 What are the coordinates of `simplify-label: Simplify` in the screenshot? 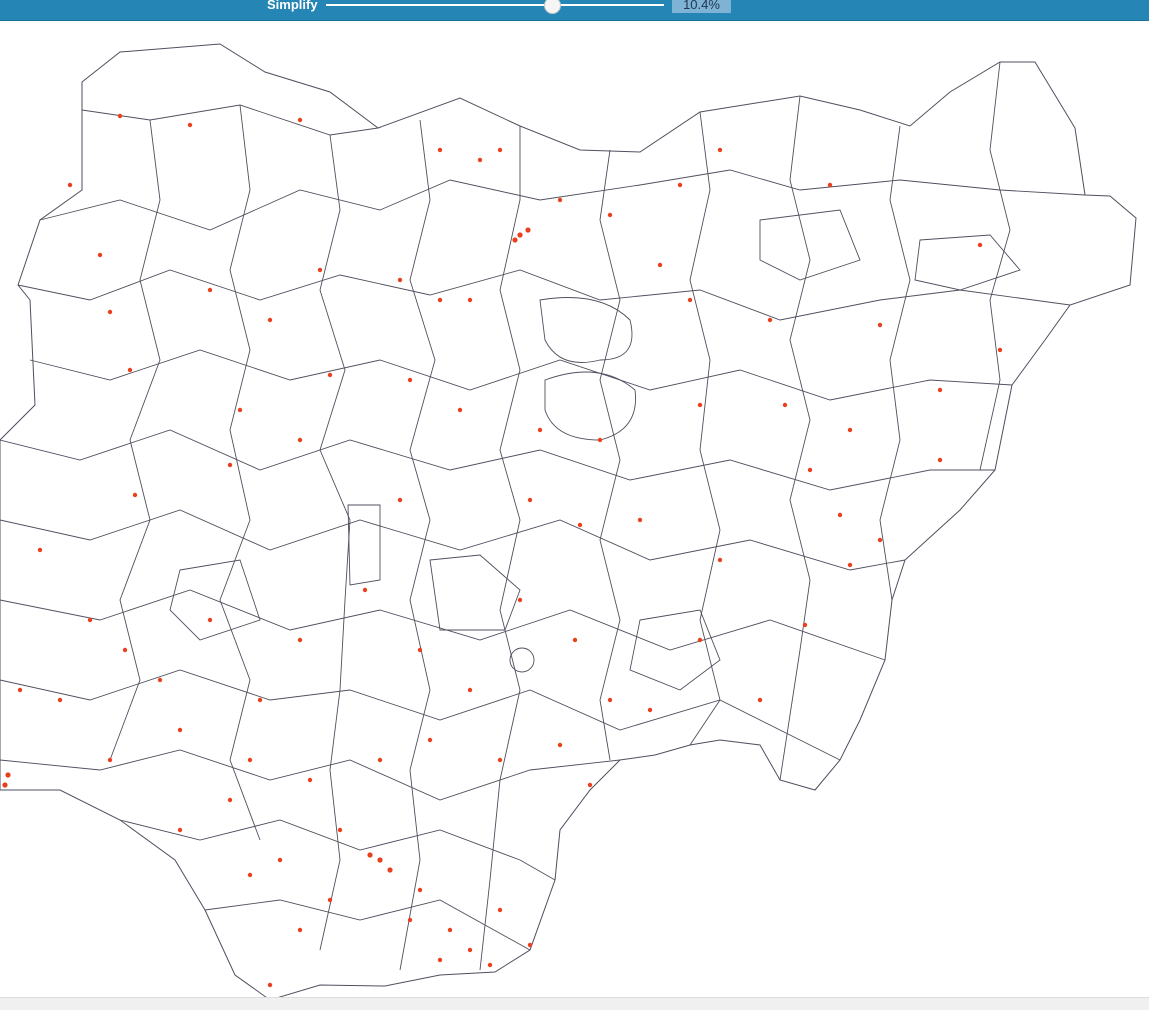 It's located at (292, 6).